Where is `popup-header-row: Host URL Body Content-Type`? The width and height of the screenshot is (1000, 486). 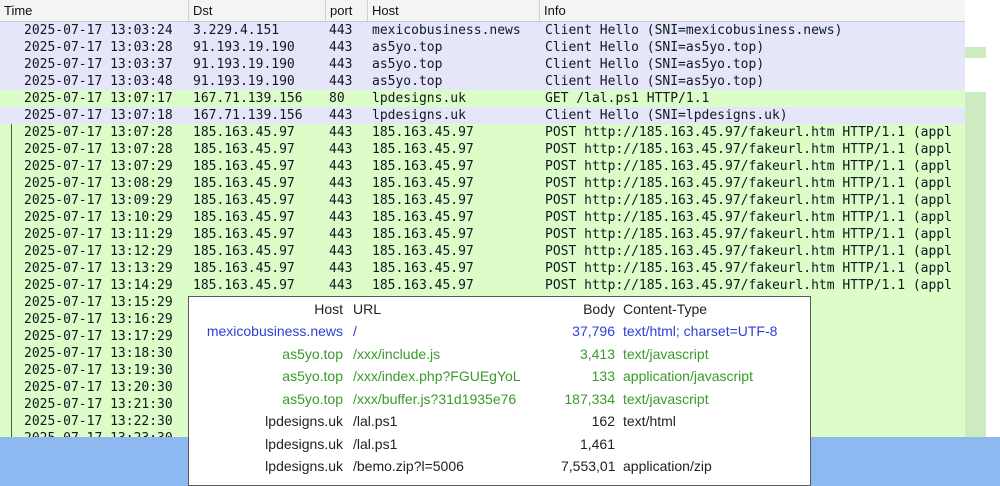
popup-header-row: Host URL Body Content-Type is located at coordinates (499, 309).